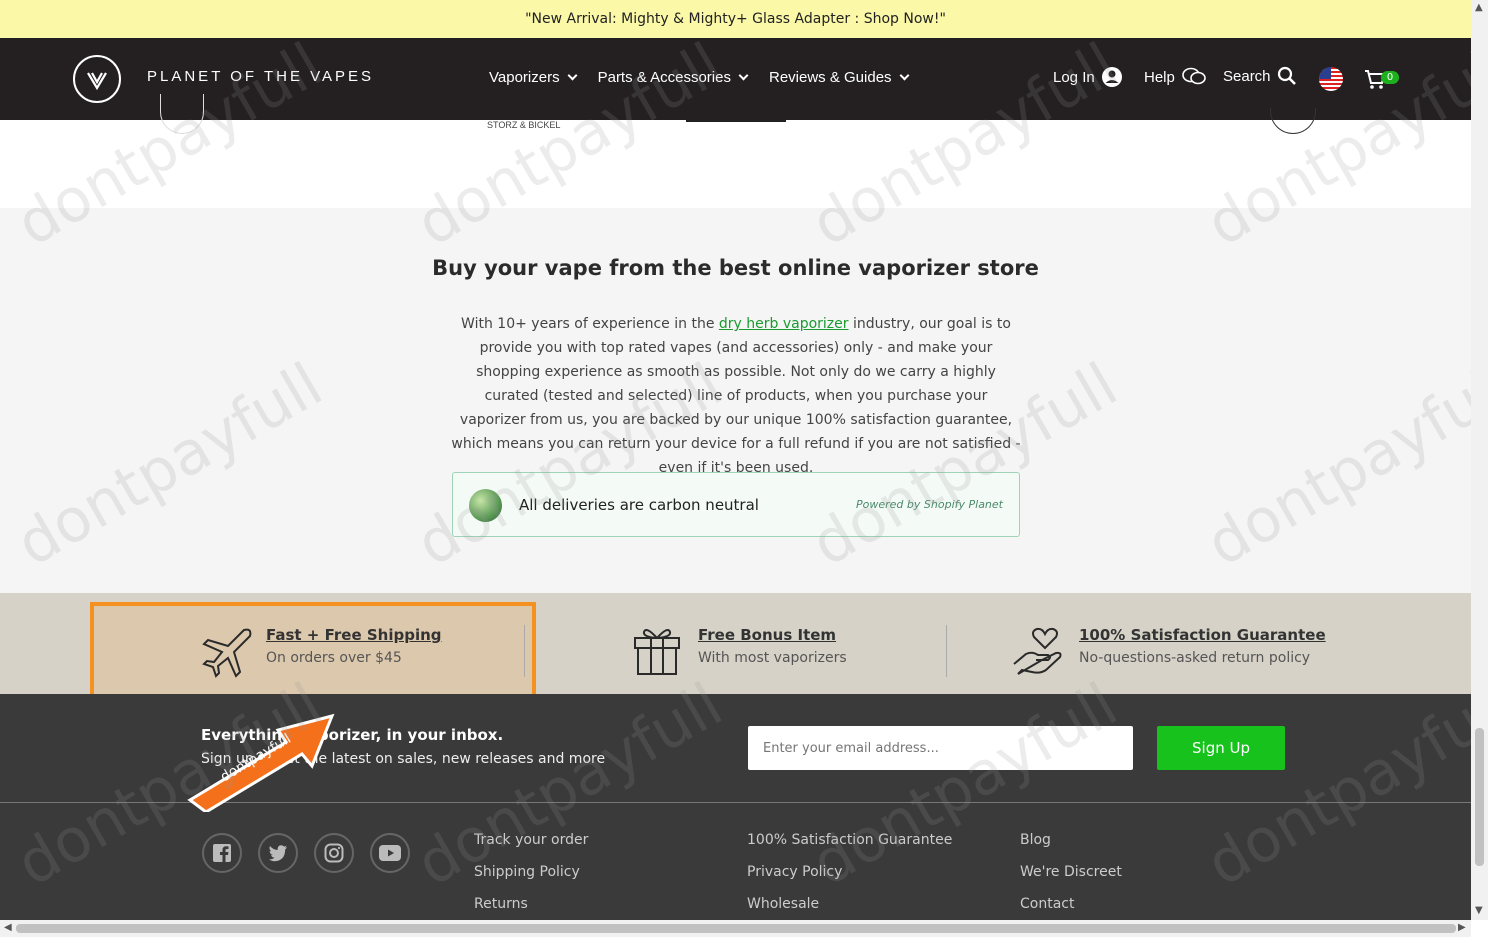 This screenshot has width=1488, height=937. Describe the element at coordinates (772, 646) in the screenshot. I see `feature-bonus: Free Bonus Item With most vaporizers` at that location.